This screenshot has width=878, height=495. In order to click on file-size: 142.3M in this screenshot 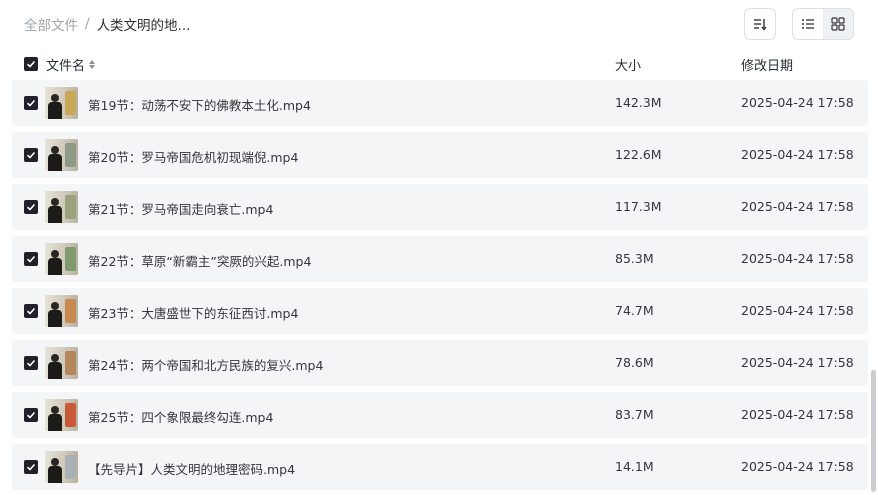, I will do `click(638, 102)`.